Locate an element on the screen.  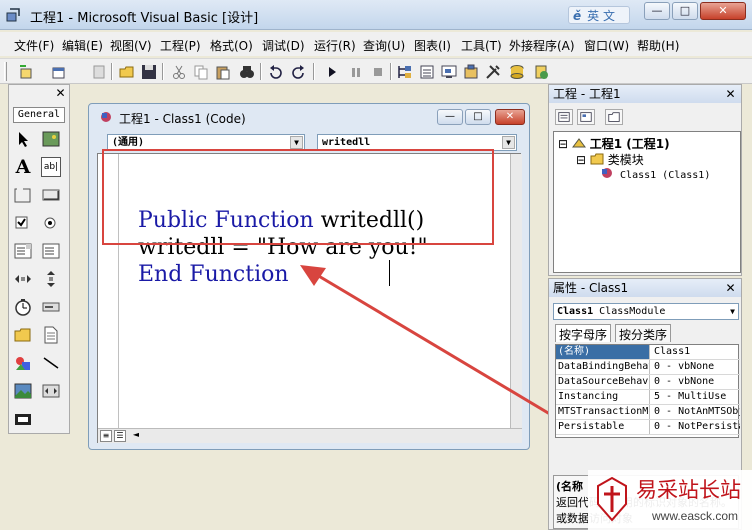
menu-query: 查询(U) is located at coordinates (384, 45).